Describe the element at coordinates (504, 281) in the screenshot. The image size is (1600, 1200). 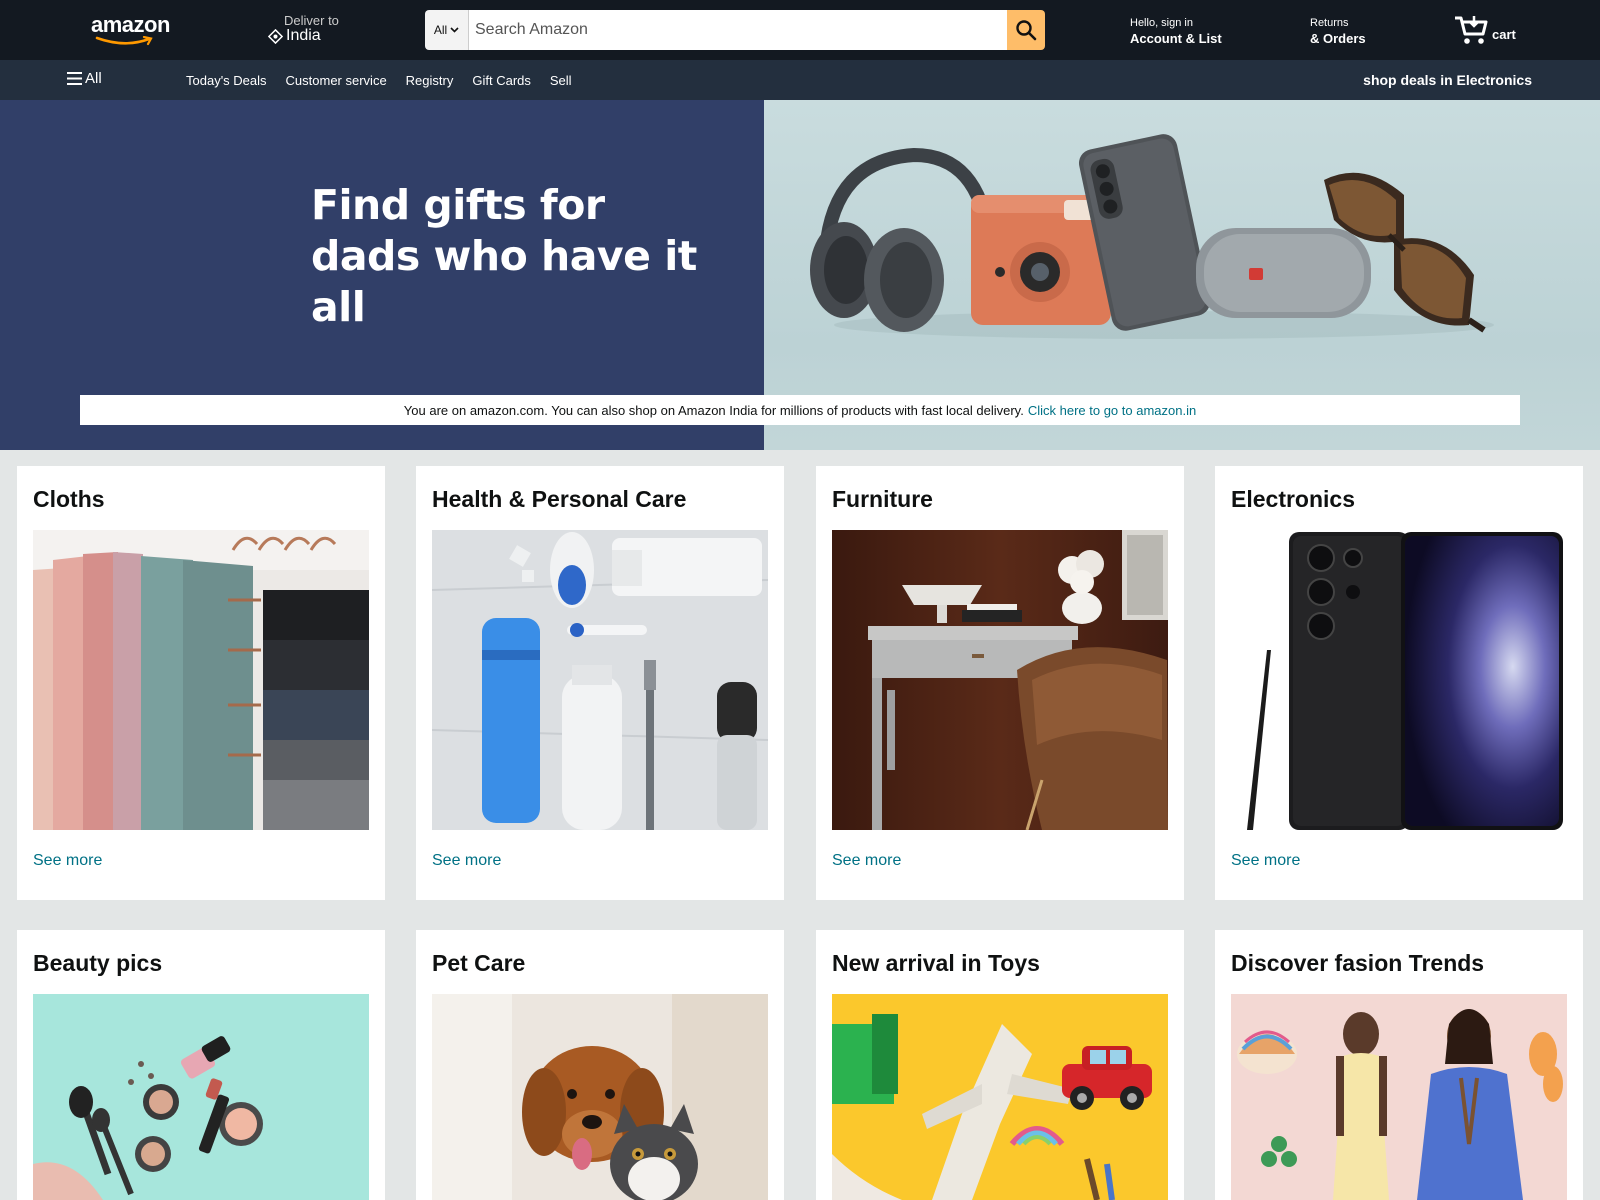
I see `hero-title-line2: dads who have it all` at that location.